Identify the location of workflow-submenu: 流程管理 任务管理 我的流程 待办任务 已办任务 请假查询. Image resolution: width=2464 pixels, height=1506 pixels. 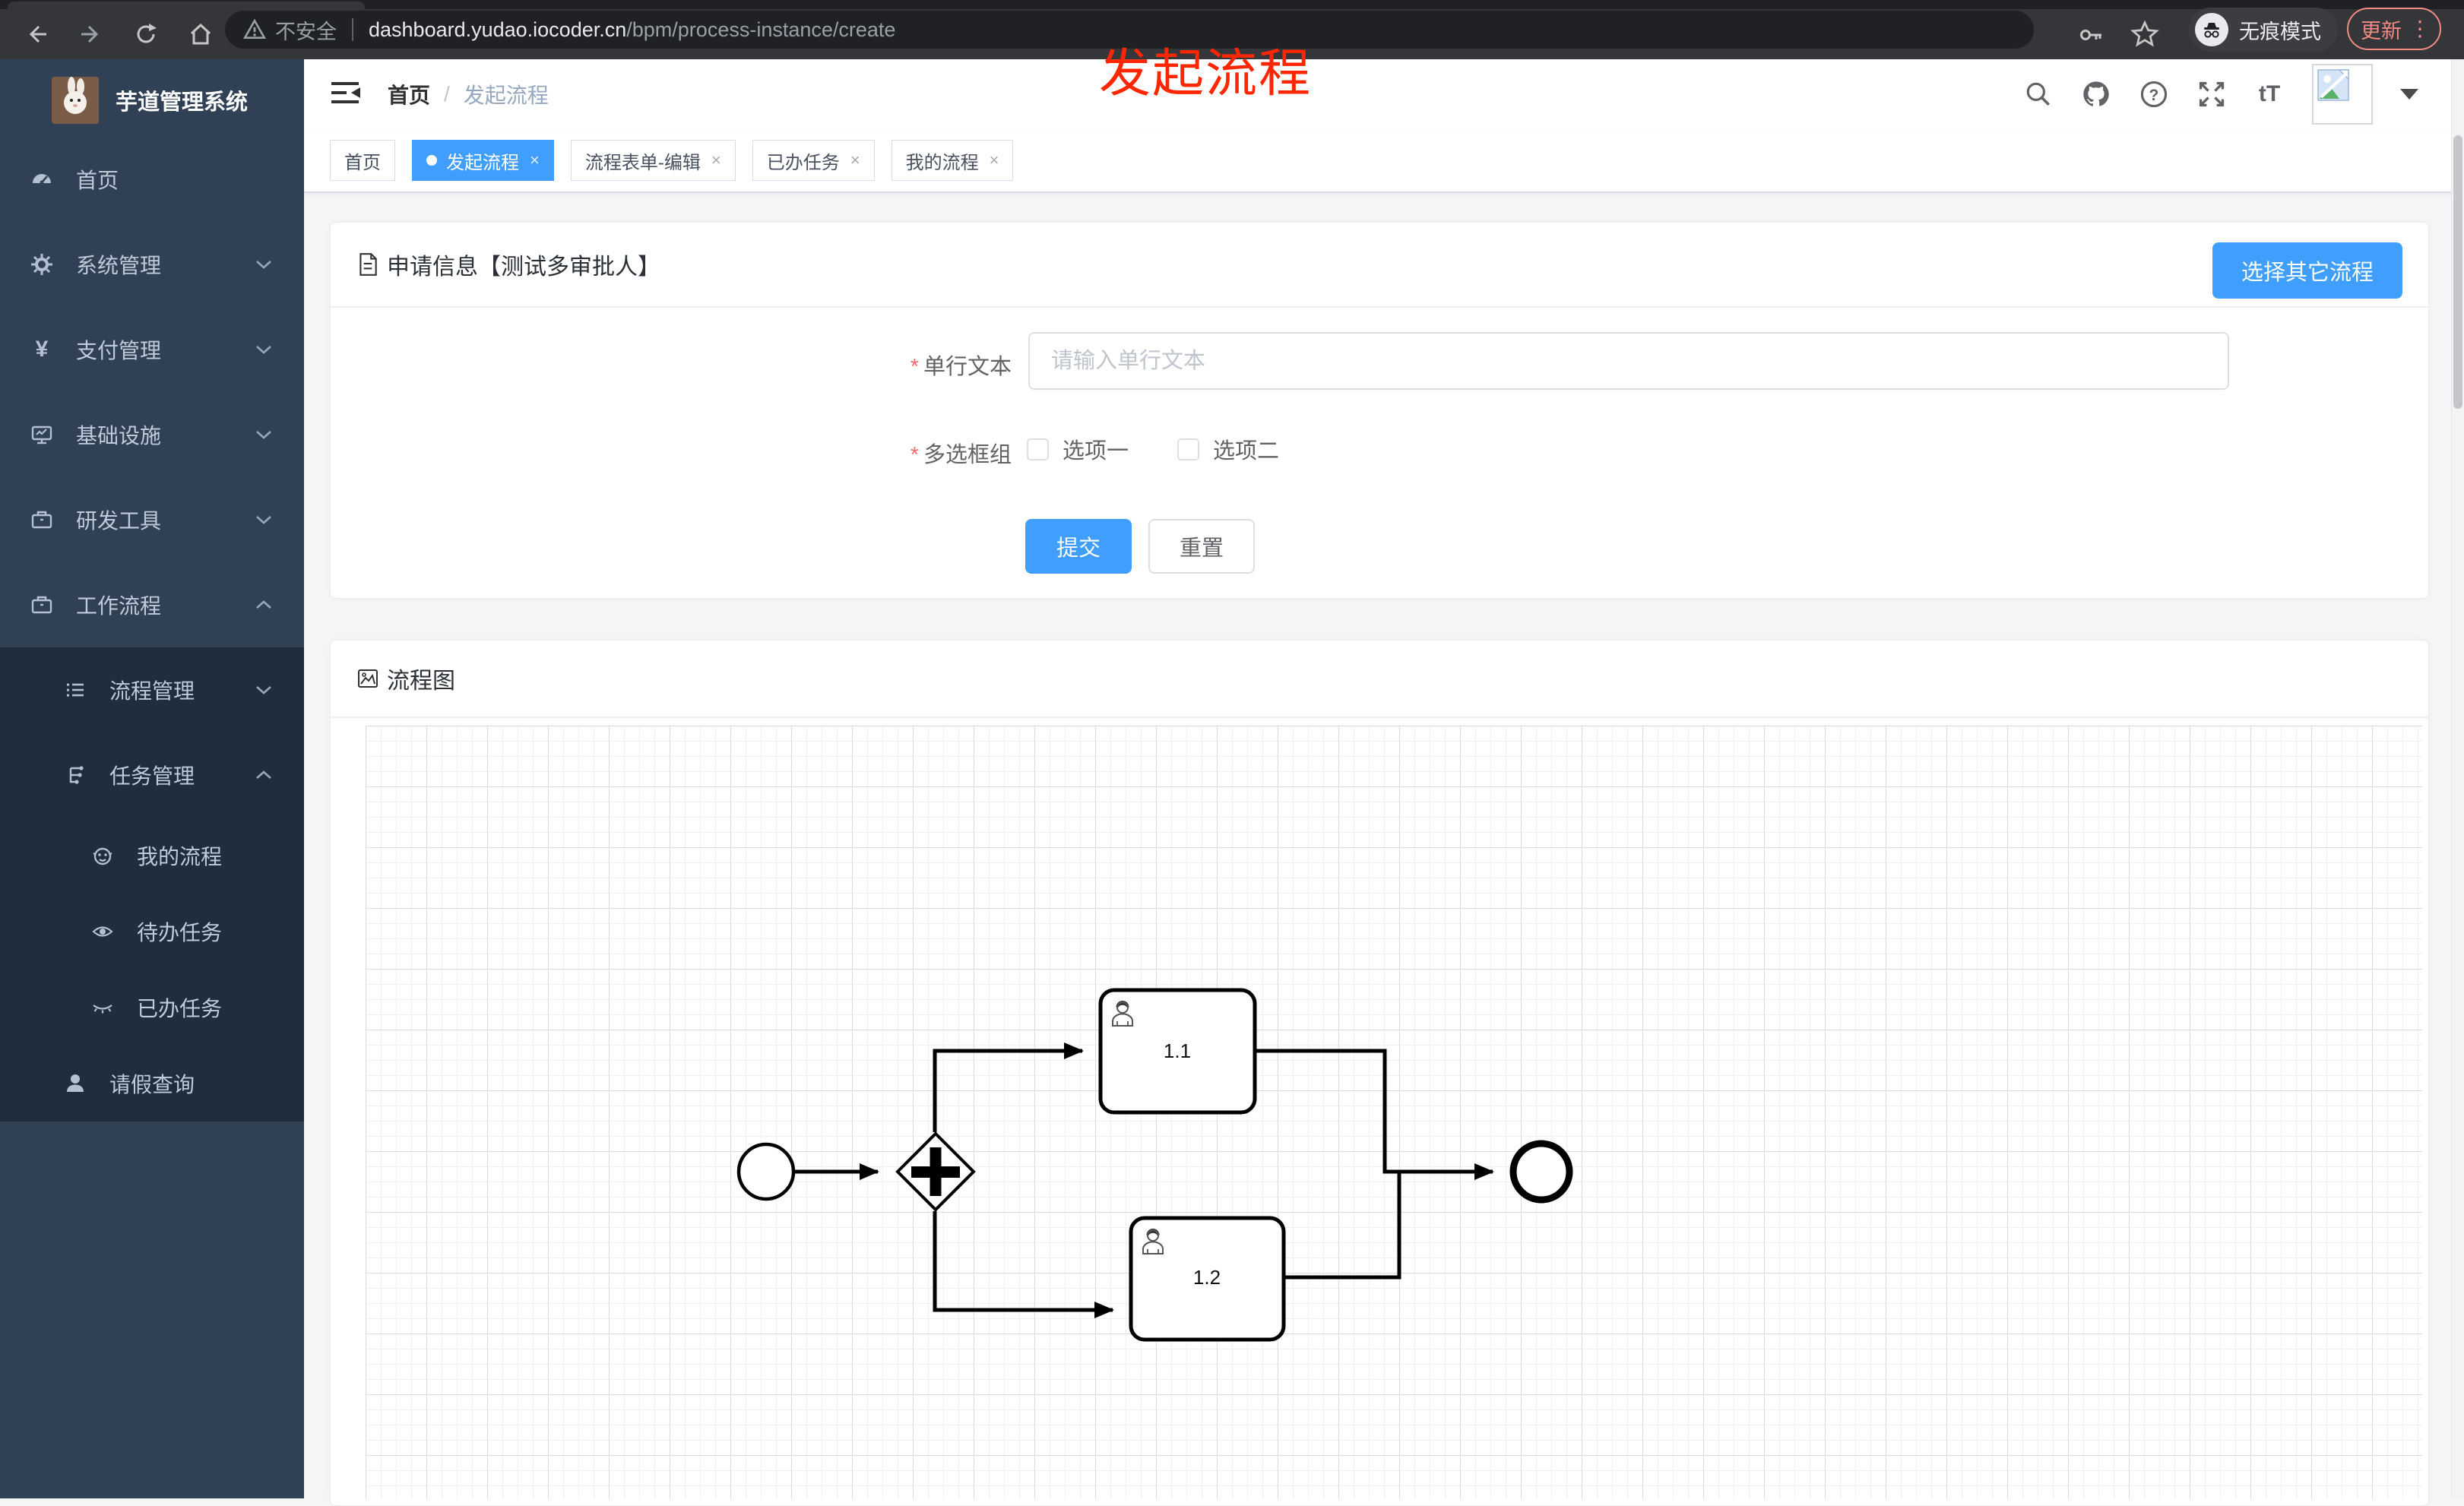
(152, 884).